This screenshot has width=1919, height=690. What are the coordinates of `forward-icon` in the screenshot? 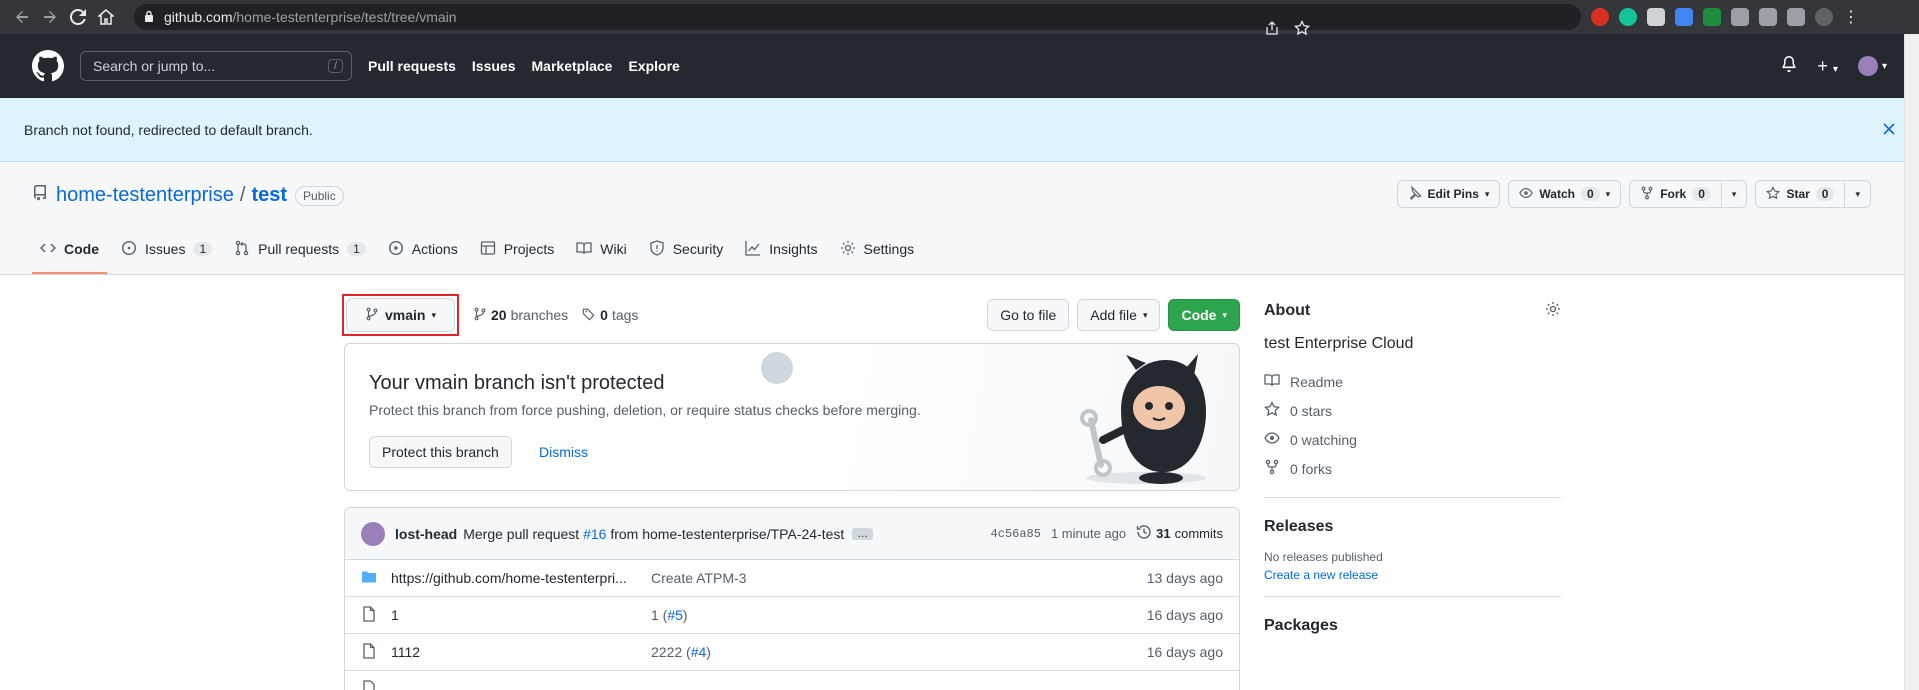 It's located at (50, 17).